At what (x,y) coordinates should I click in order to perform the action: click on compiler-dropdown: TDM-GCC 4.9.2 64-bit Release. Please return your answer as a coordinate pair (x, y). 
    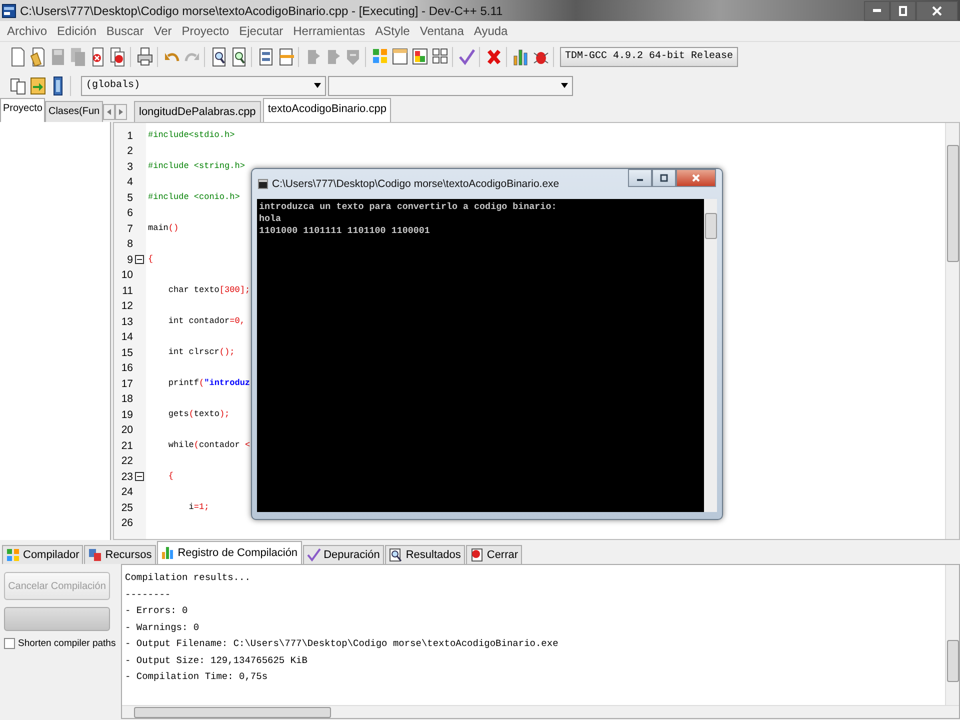
    Looking at the image, I should click on (649, 56).